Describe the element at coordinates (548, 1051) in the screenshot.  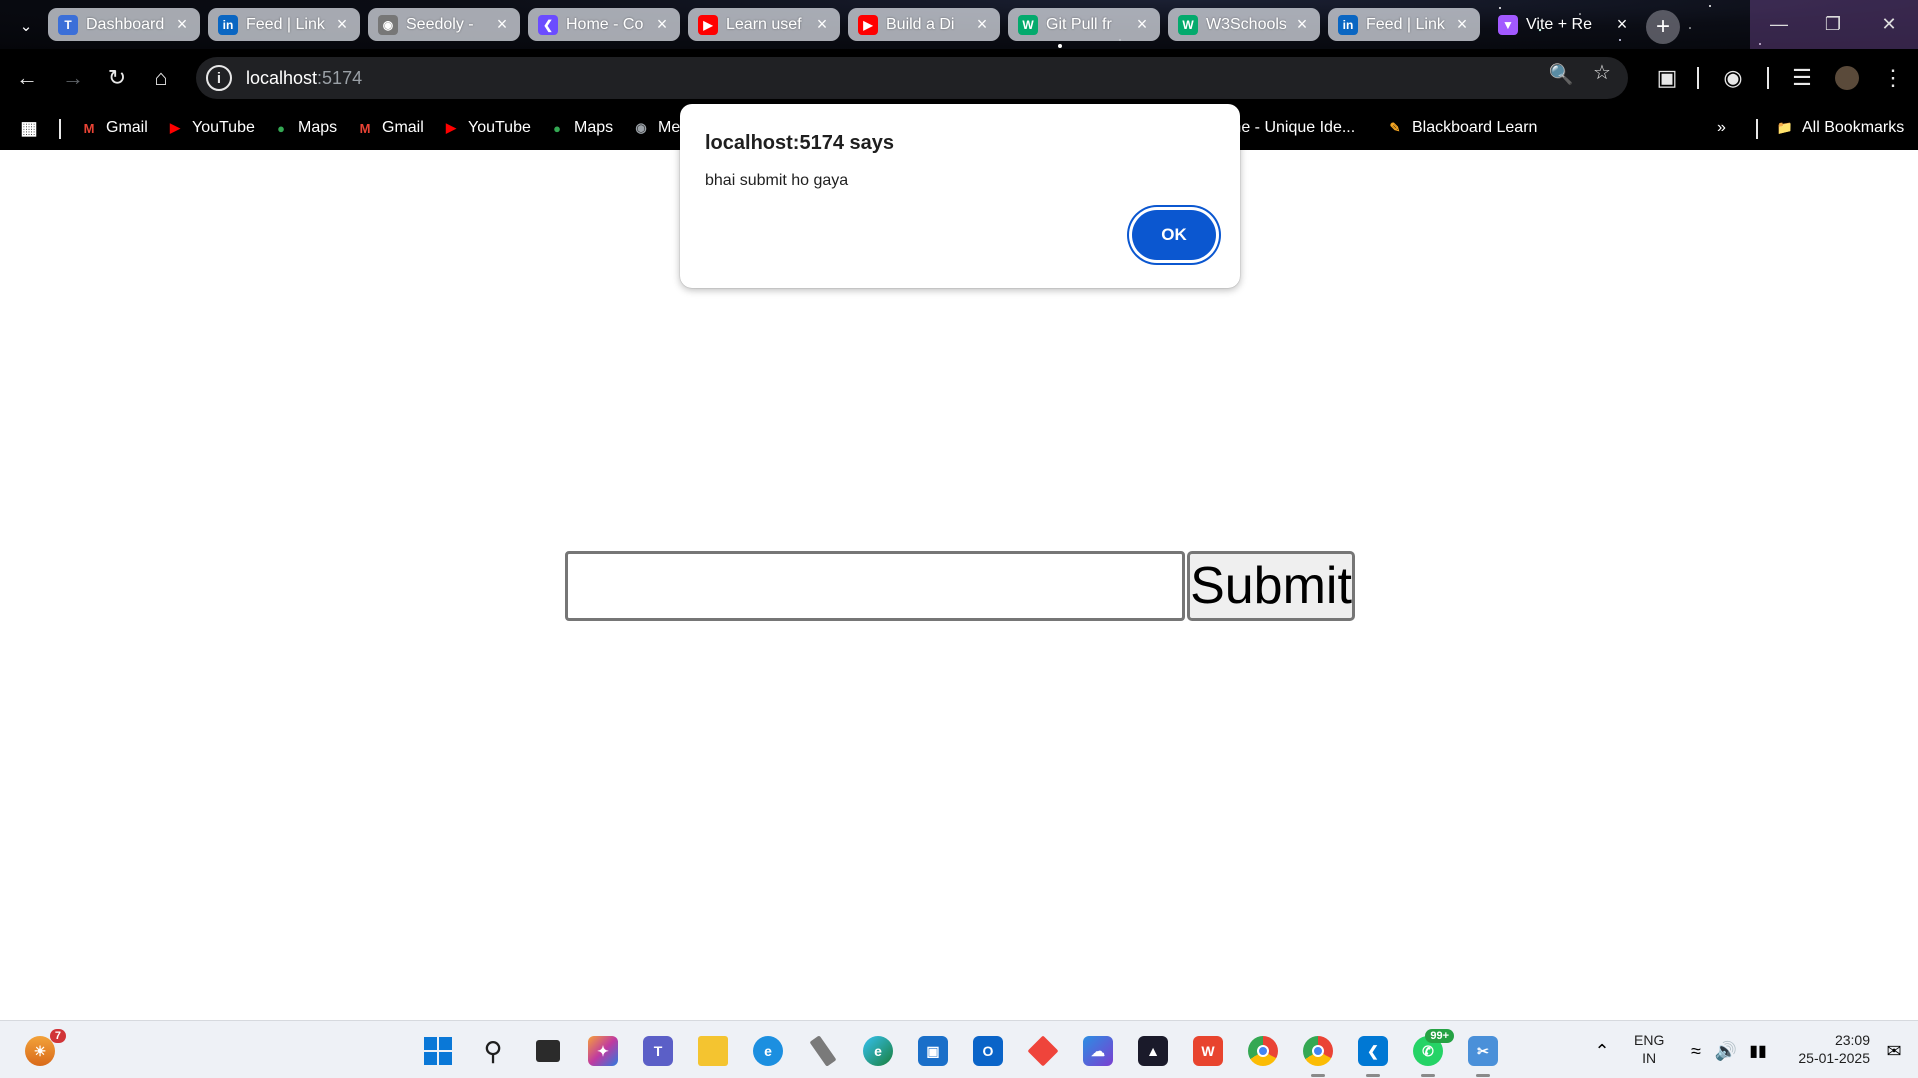
I see `task-view-button` at that location.